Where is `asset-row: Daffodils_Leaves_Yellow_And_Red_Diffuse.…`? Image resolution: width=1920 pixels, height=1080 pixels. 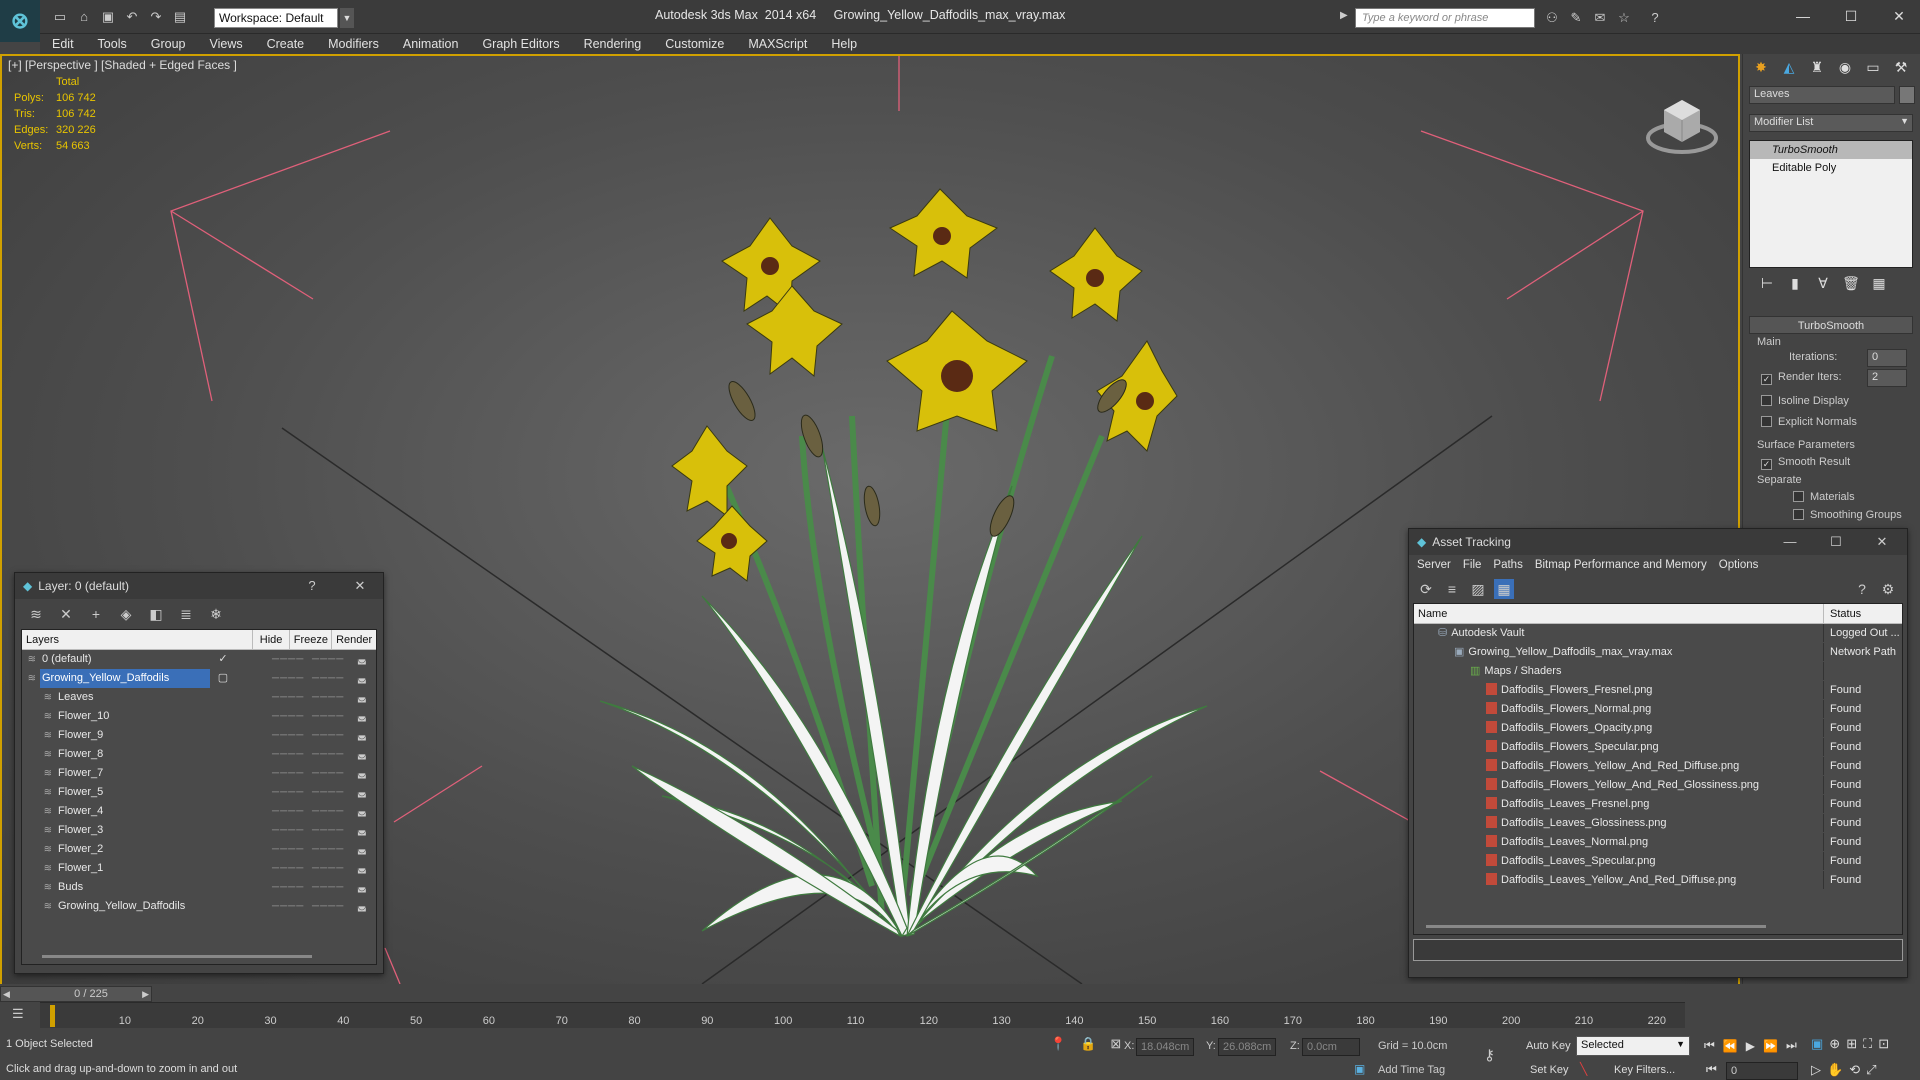 asset-row: Daffodils_Leaves_Yellow_And_Red_Diffuse.… is located at coordinates (1658, 880).